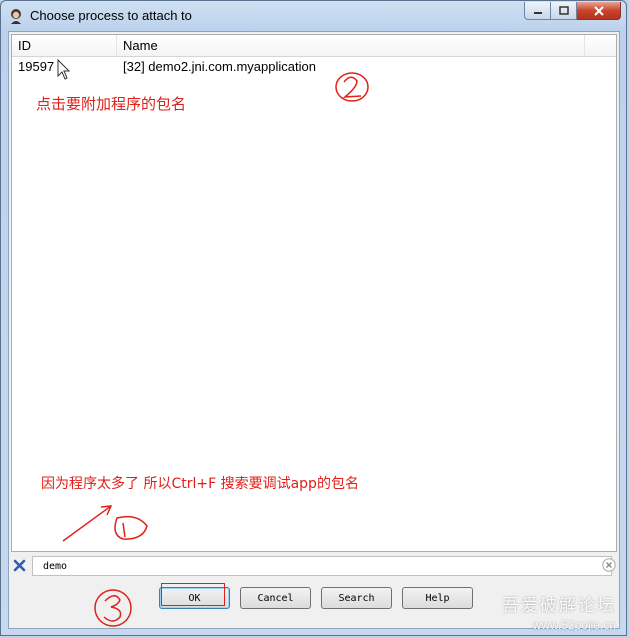 Image resolution: width=629 pixels, height=638 pixels. I want to click on table-row: 19597 [32] demo2.jni.com.myapplication, so click(314, 67).